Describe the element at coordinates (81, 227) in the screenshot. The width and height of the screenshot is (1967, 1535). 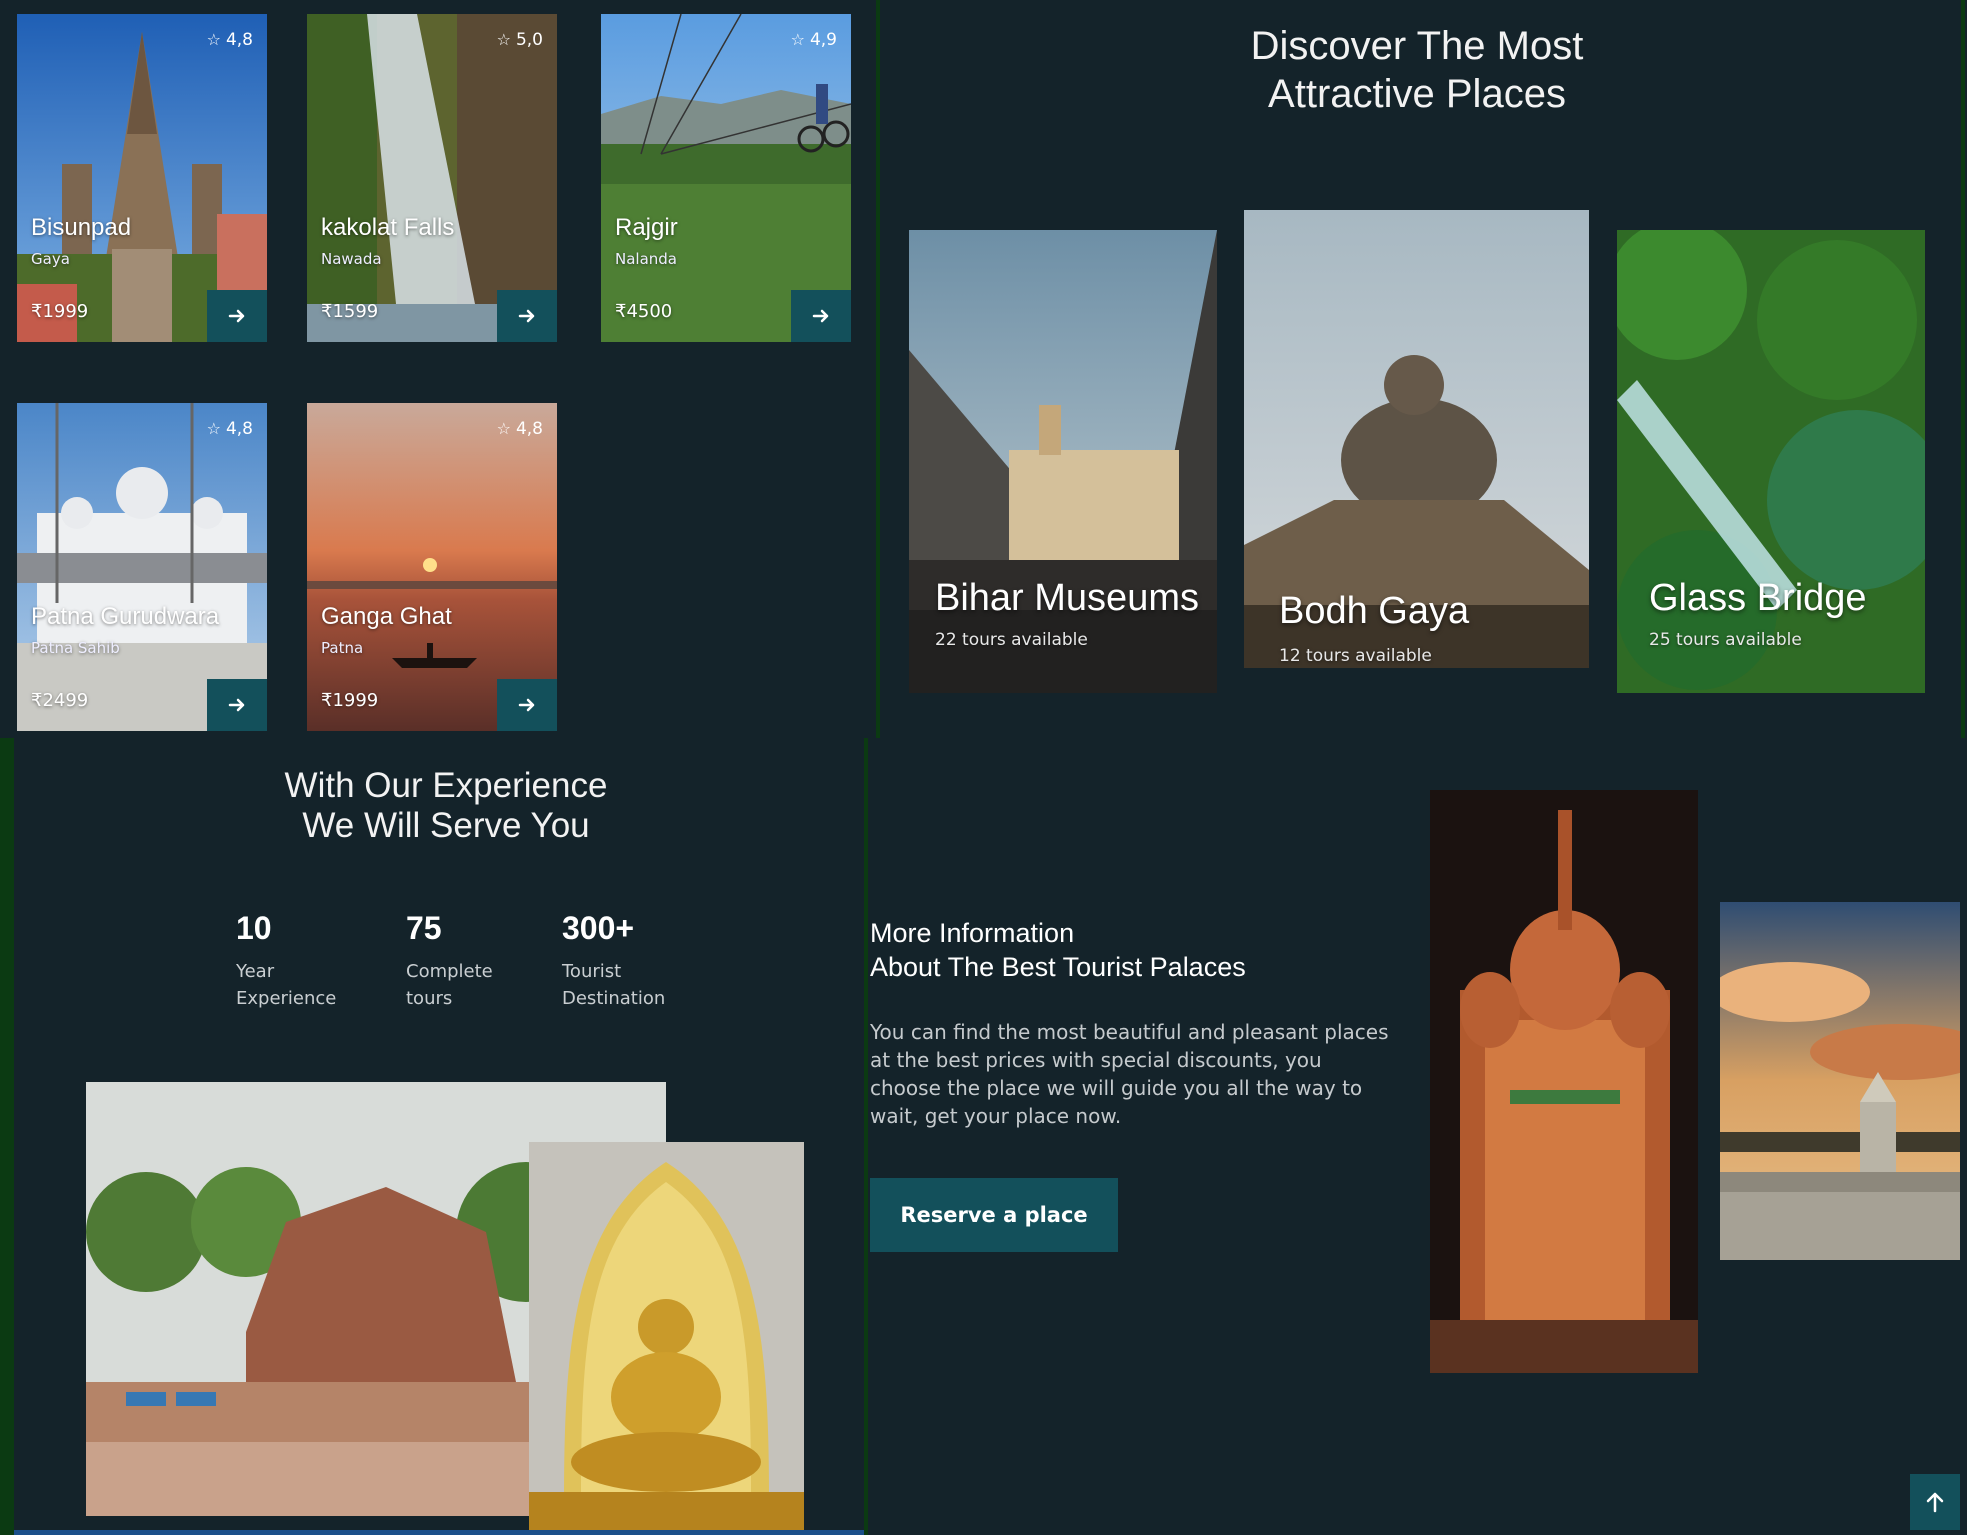
I see `tour-name: Bisunpad` at that location.